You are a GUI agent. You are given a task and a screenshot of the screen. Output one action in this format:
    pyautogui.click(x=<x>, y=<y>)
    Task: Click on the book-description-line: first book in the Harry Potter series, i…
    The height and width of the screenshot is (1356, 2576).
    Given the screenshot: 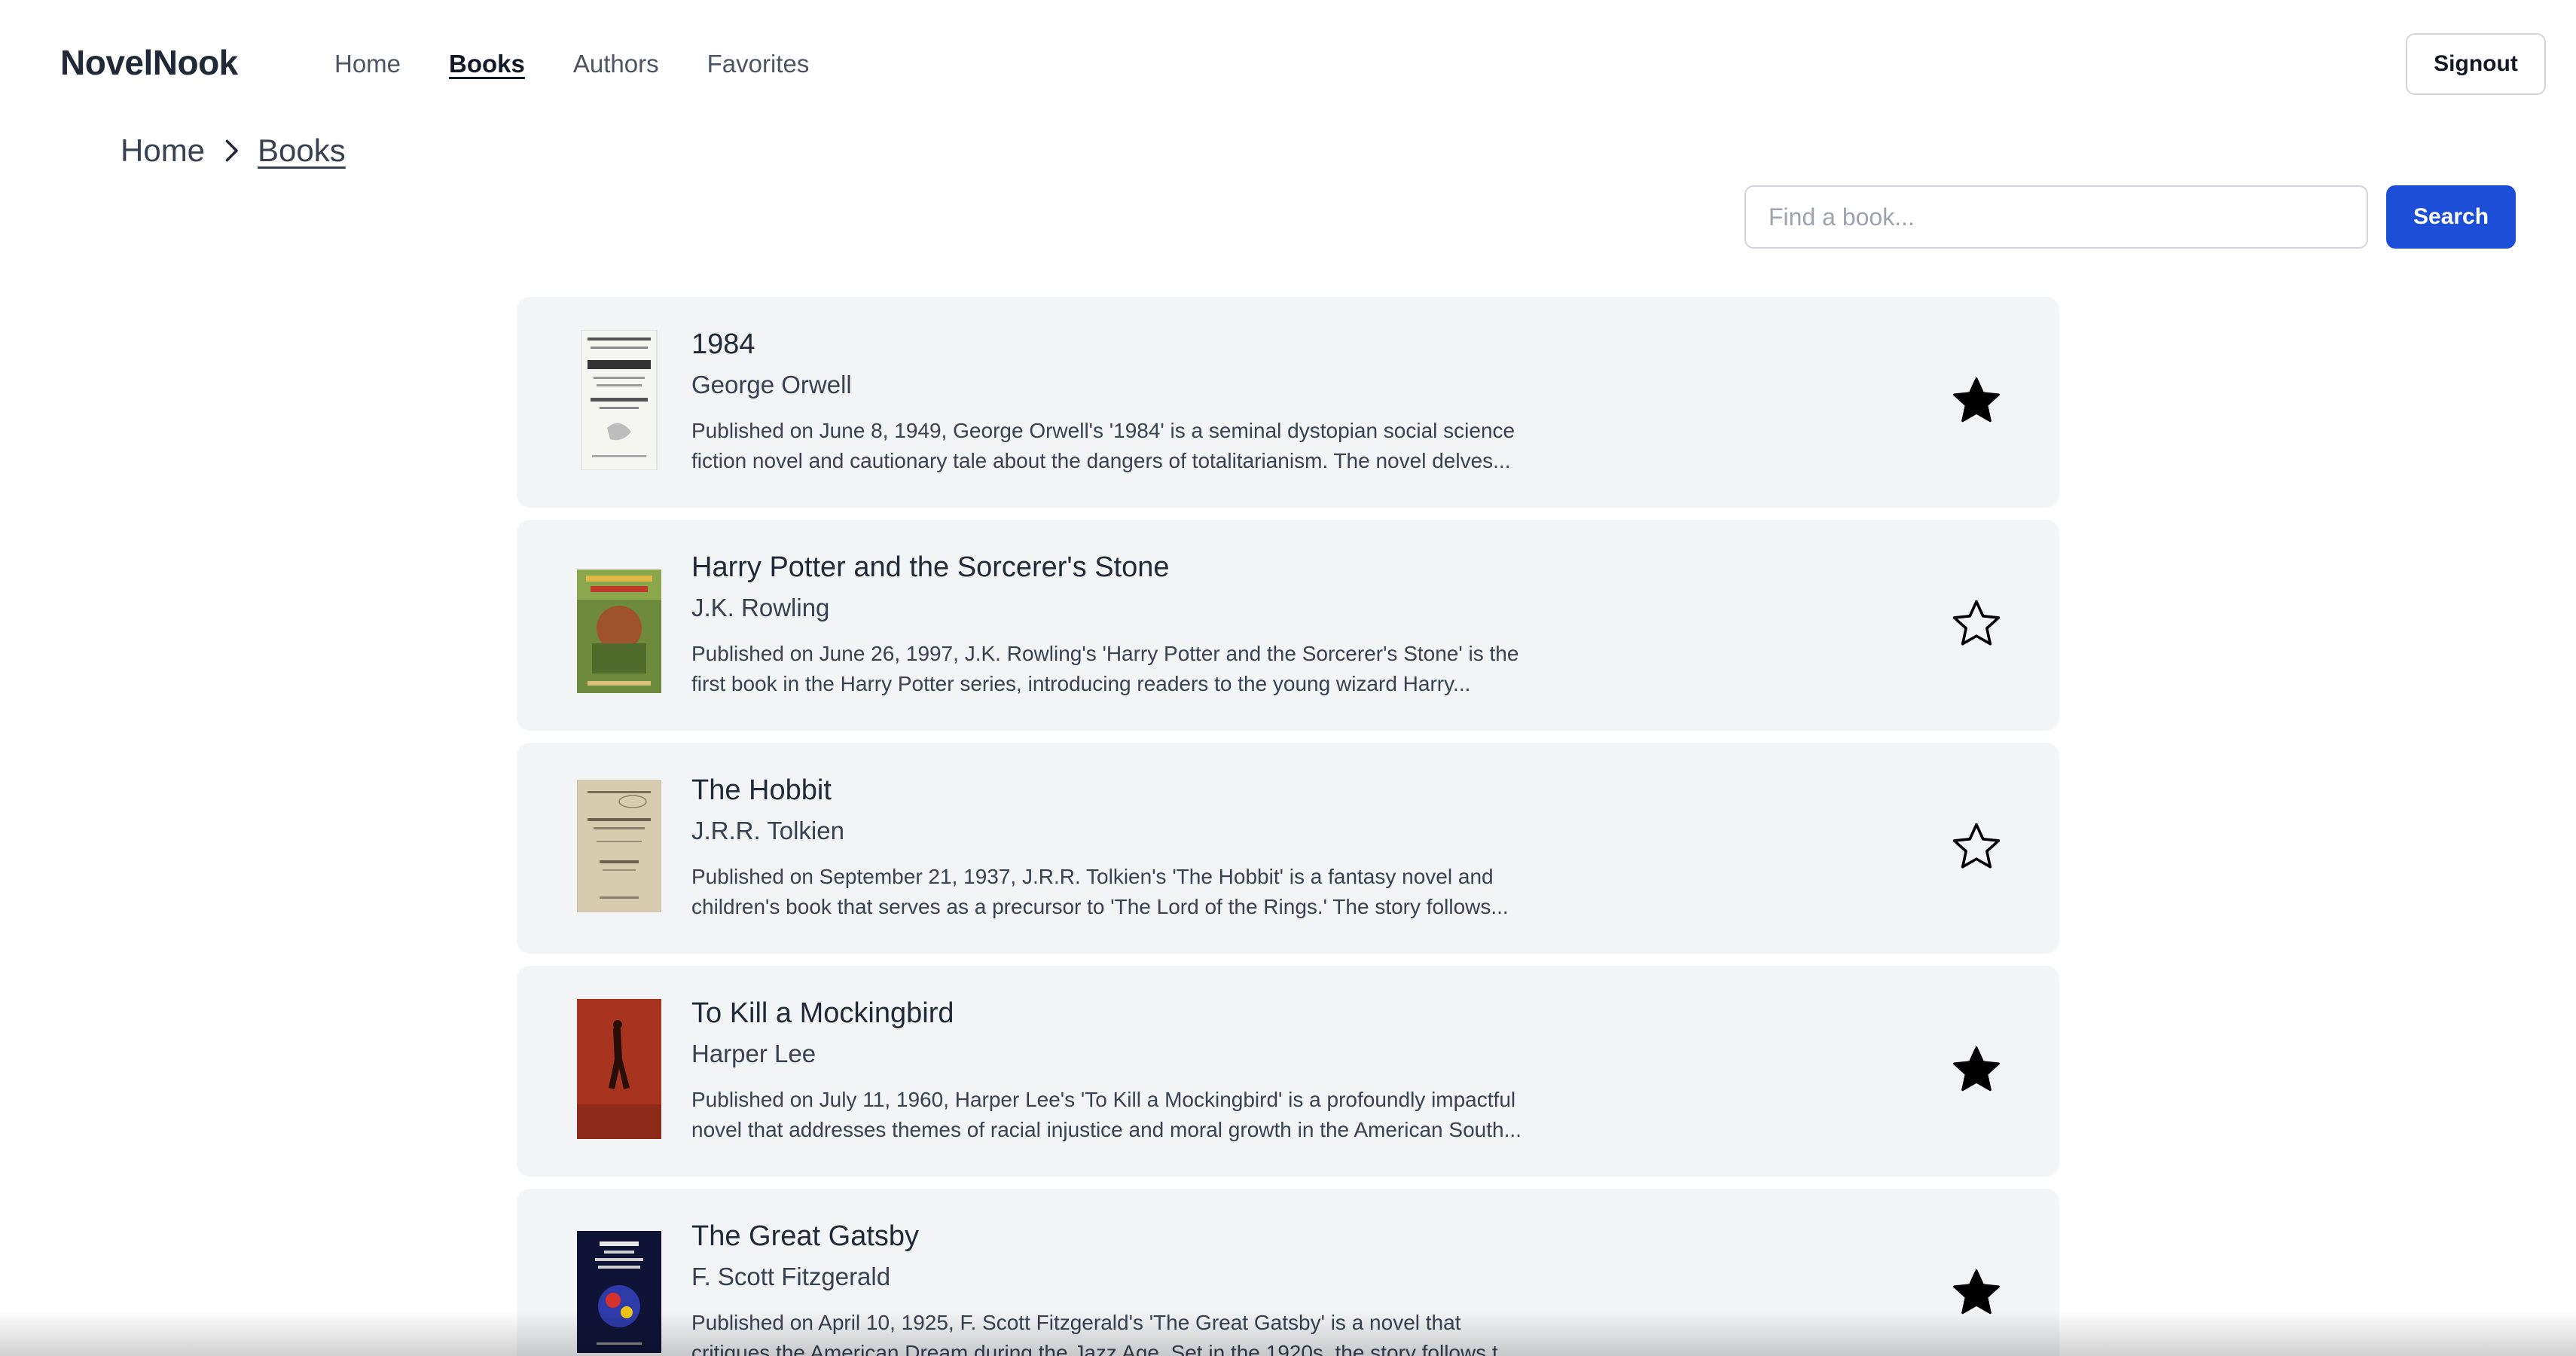 What is the action you would take?
    pyautogui.click(x=1081, y=683)
    